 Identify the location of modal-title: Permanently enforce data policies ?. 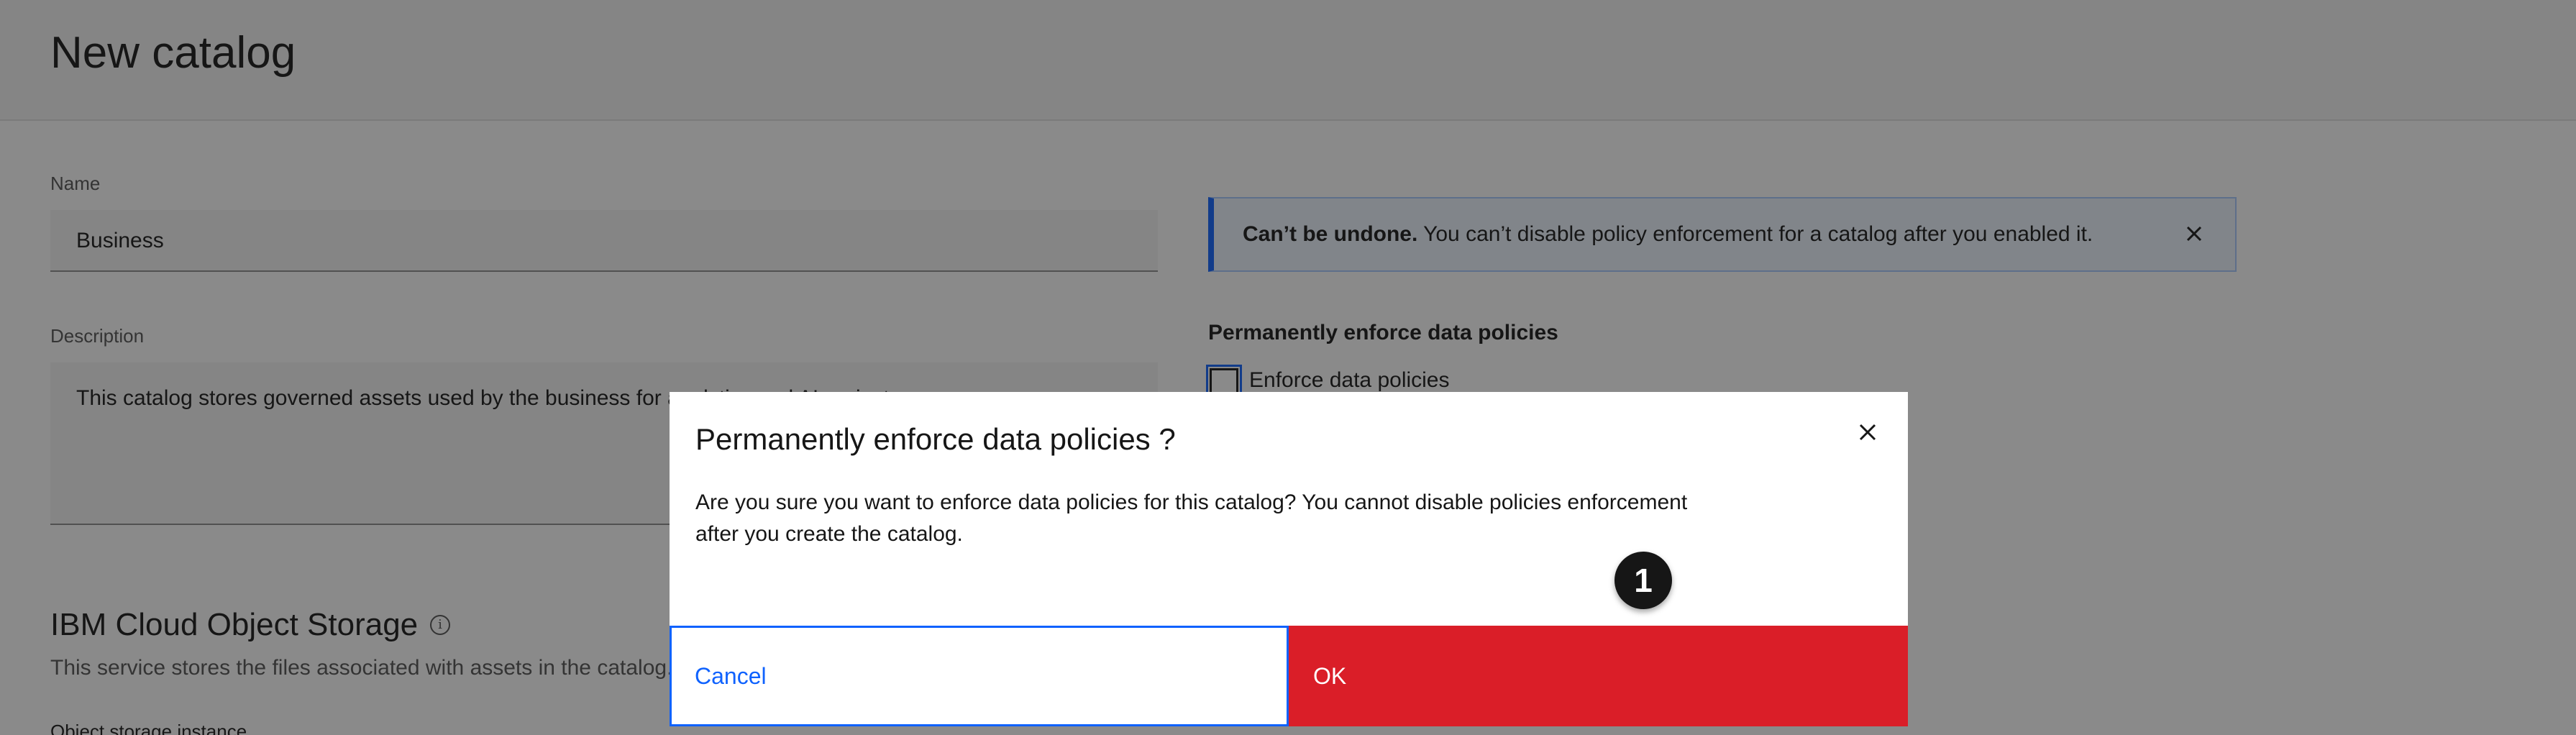
(935, 439).